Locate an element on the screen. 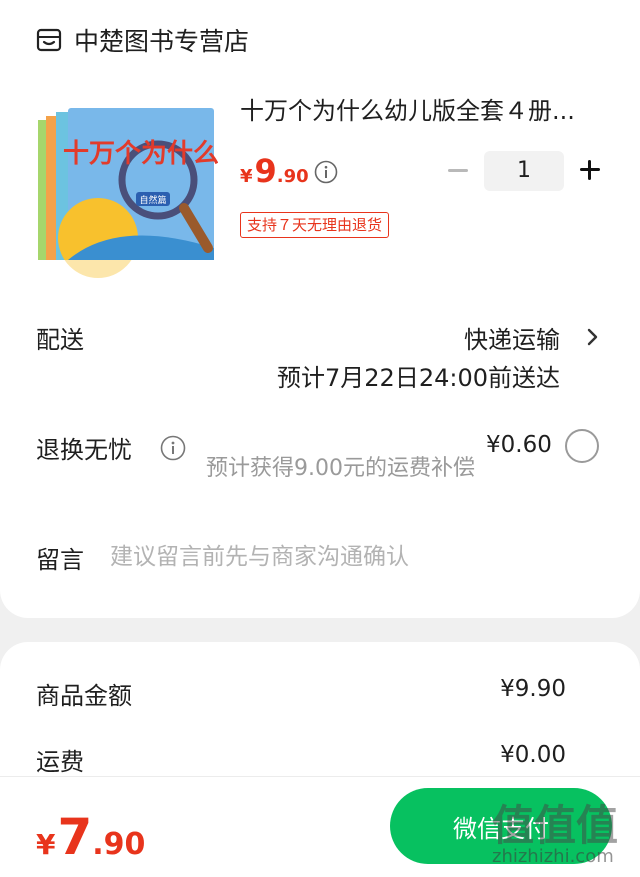 The image size is (640, 877). price-integer: 9 is located at coordinates (265, 171).